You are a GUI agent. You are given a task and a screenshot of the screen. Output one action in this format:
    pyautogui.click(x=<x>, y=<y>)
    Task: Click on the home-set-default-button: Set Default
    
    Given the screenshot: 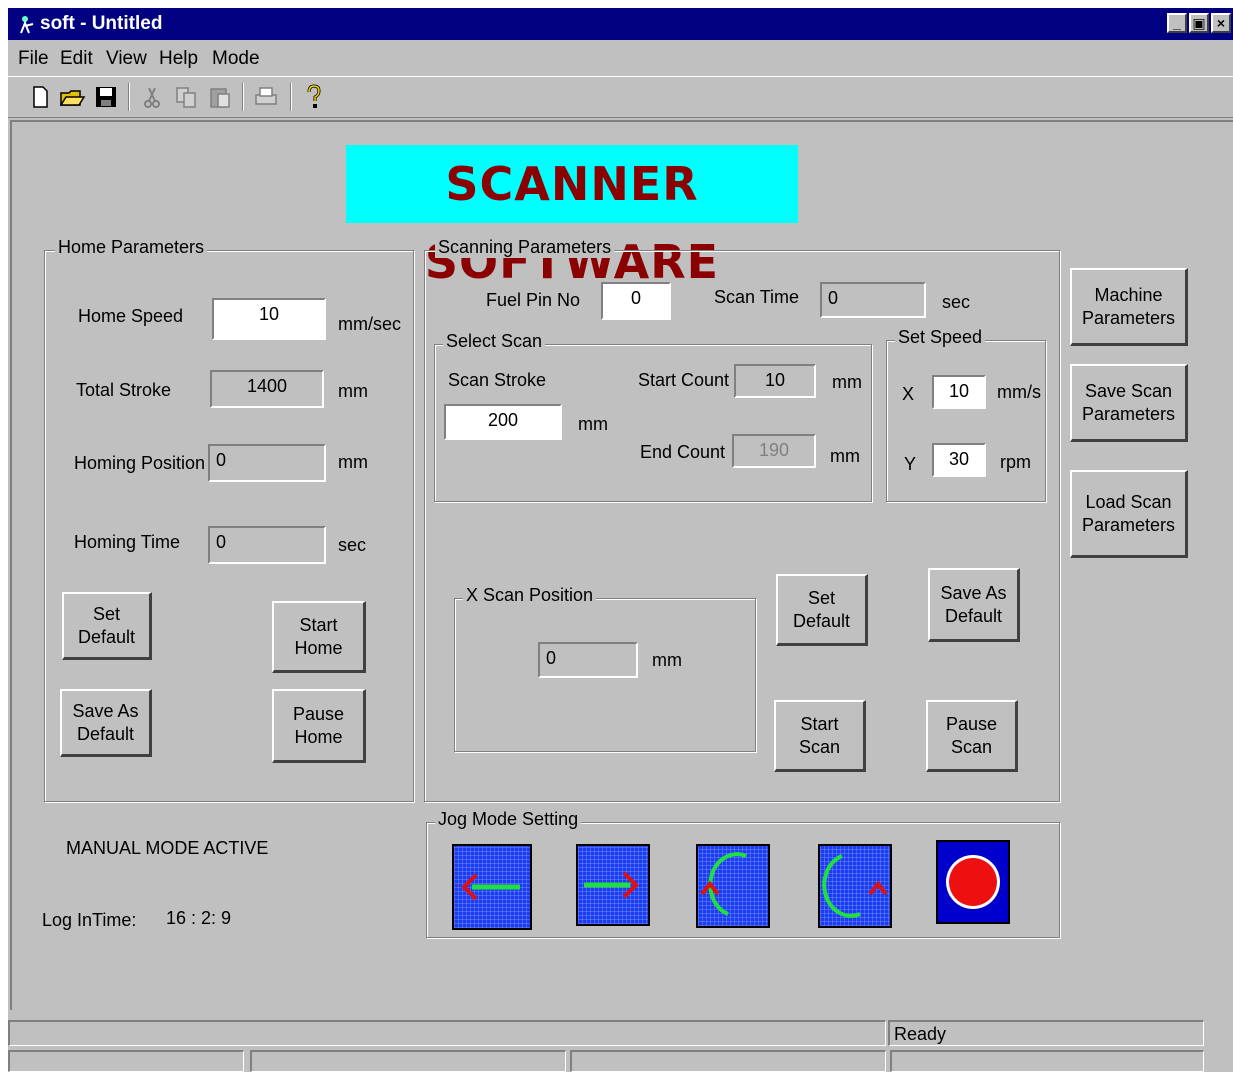 What is the action you would take?
    pyautogui.click(x=107, y=626)
    